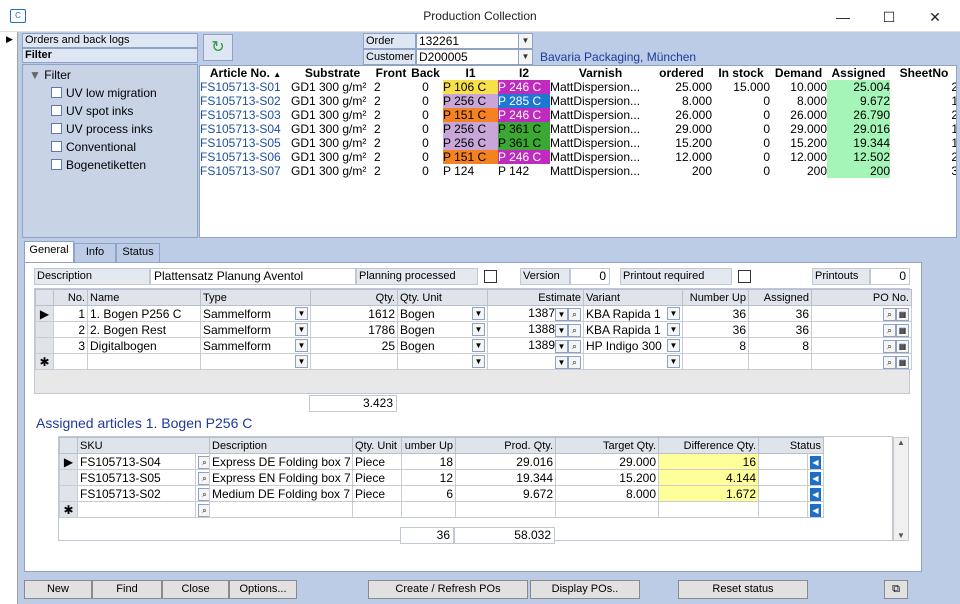  Describe the element at coordinates (44, 345) in the screenshot. I see `row-selector` at that location.